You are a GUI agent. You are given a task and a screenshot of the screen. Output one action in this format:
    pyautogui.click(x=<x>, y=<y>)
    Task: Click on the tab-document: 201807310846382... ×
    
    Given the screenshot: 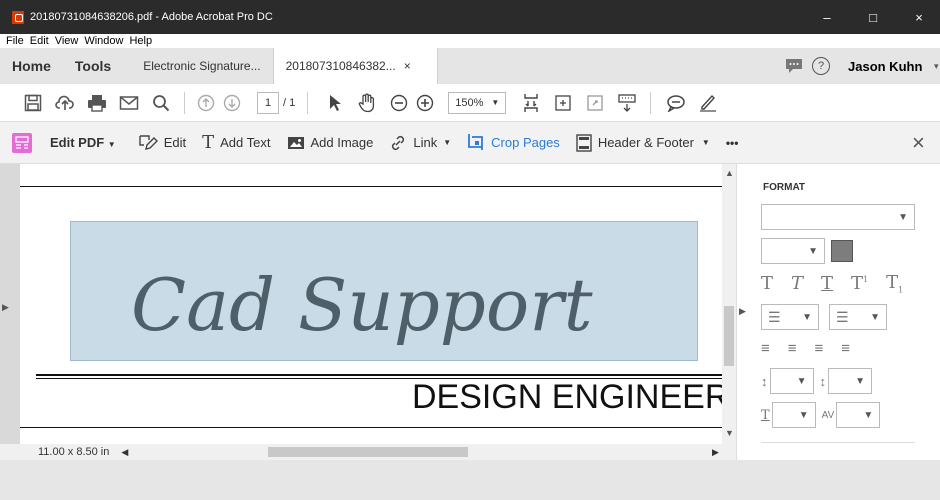 What is the action you would take?
    pyautogui.click(x=355, y=66)
    